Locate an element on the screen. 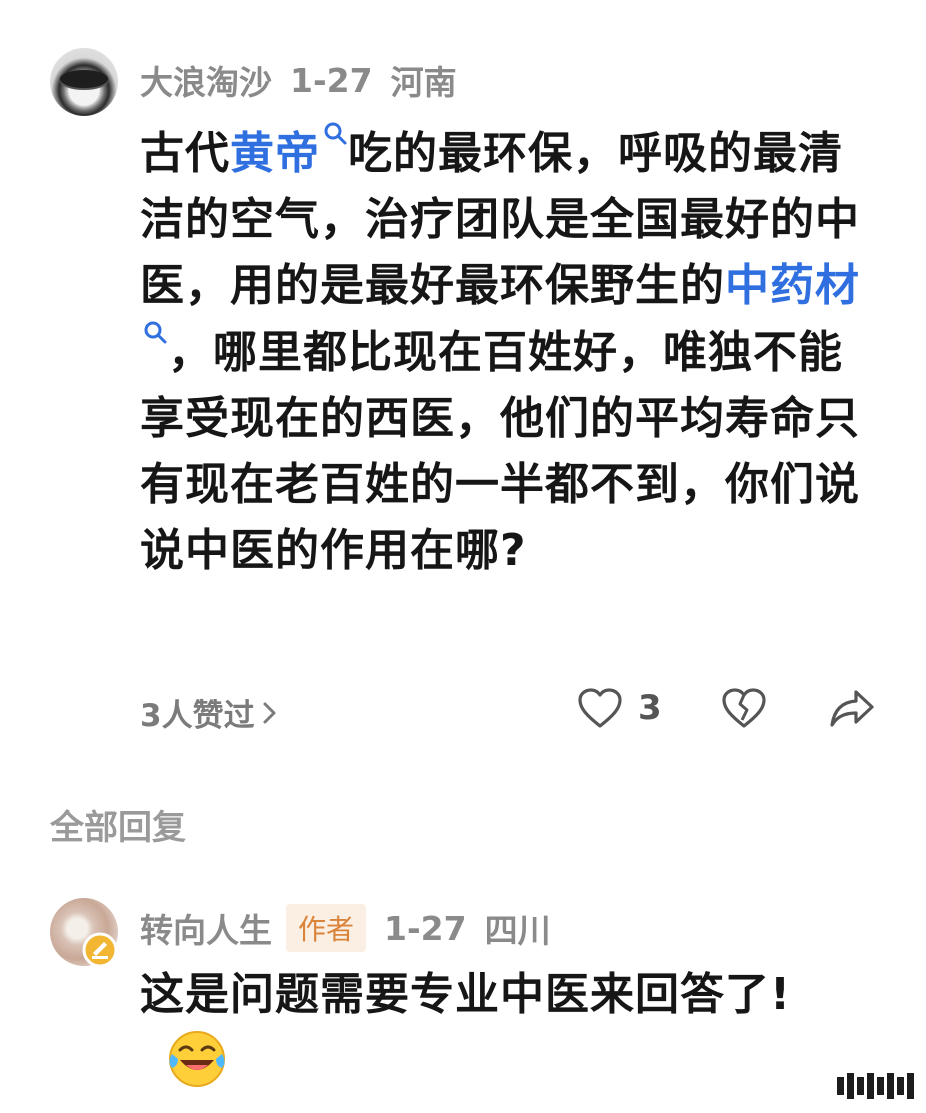 This screenshot has height=1113, width=926. author-badge: 作者 is located at coordinates (326, 928).